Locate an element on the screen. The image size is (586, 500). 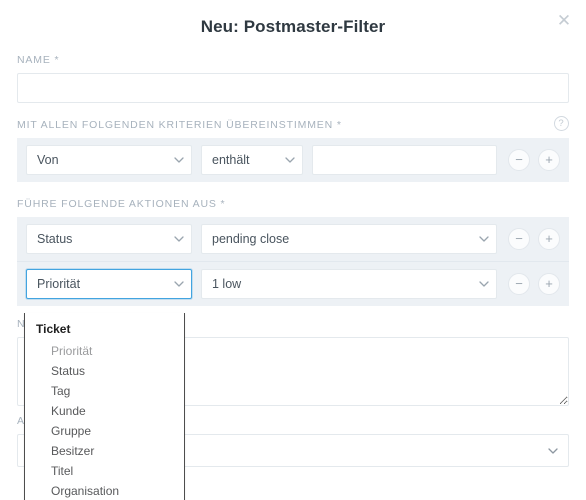
criteria-rows: Von enthält − + is located at coordinates (293, 160).